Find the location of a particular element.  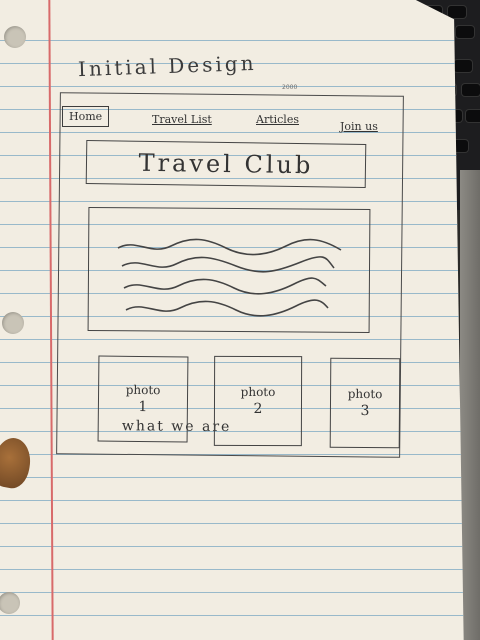

banner-title: Travel Club is located at coordinates (226, 164).